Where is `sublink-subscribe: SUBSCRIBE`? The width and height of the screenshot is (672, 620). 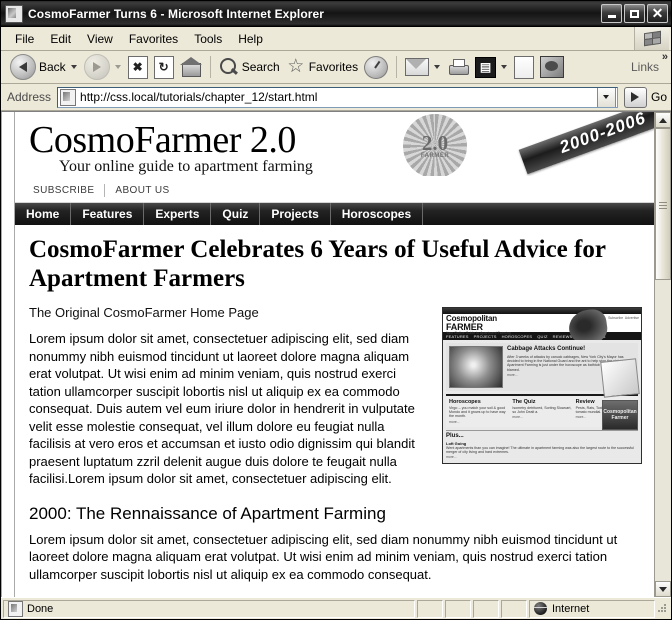 sublink-subscribe: SUBSCRIBE is located at coordinates (68, 190).